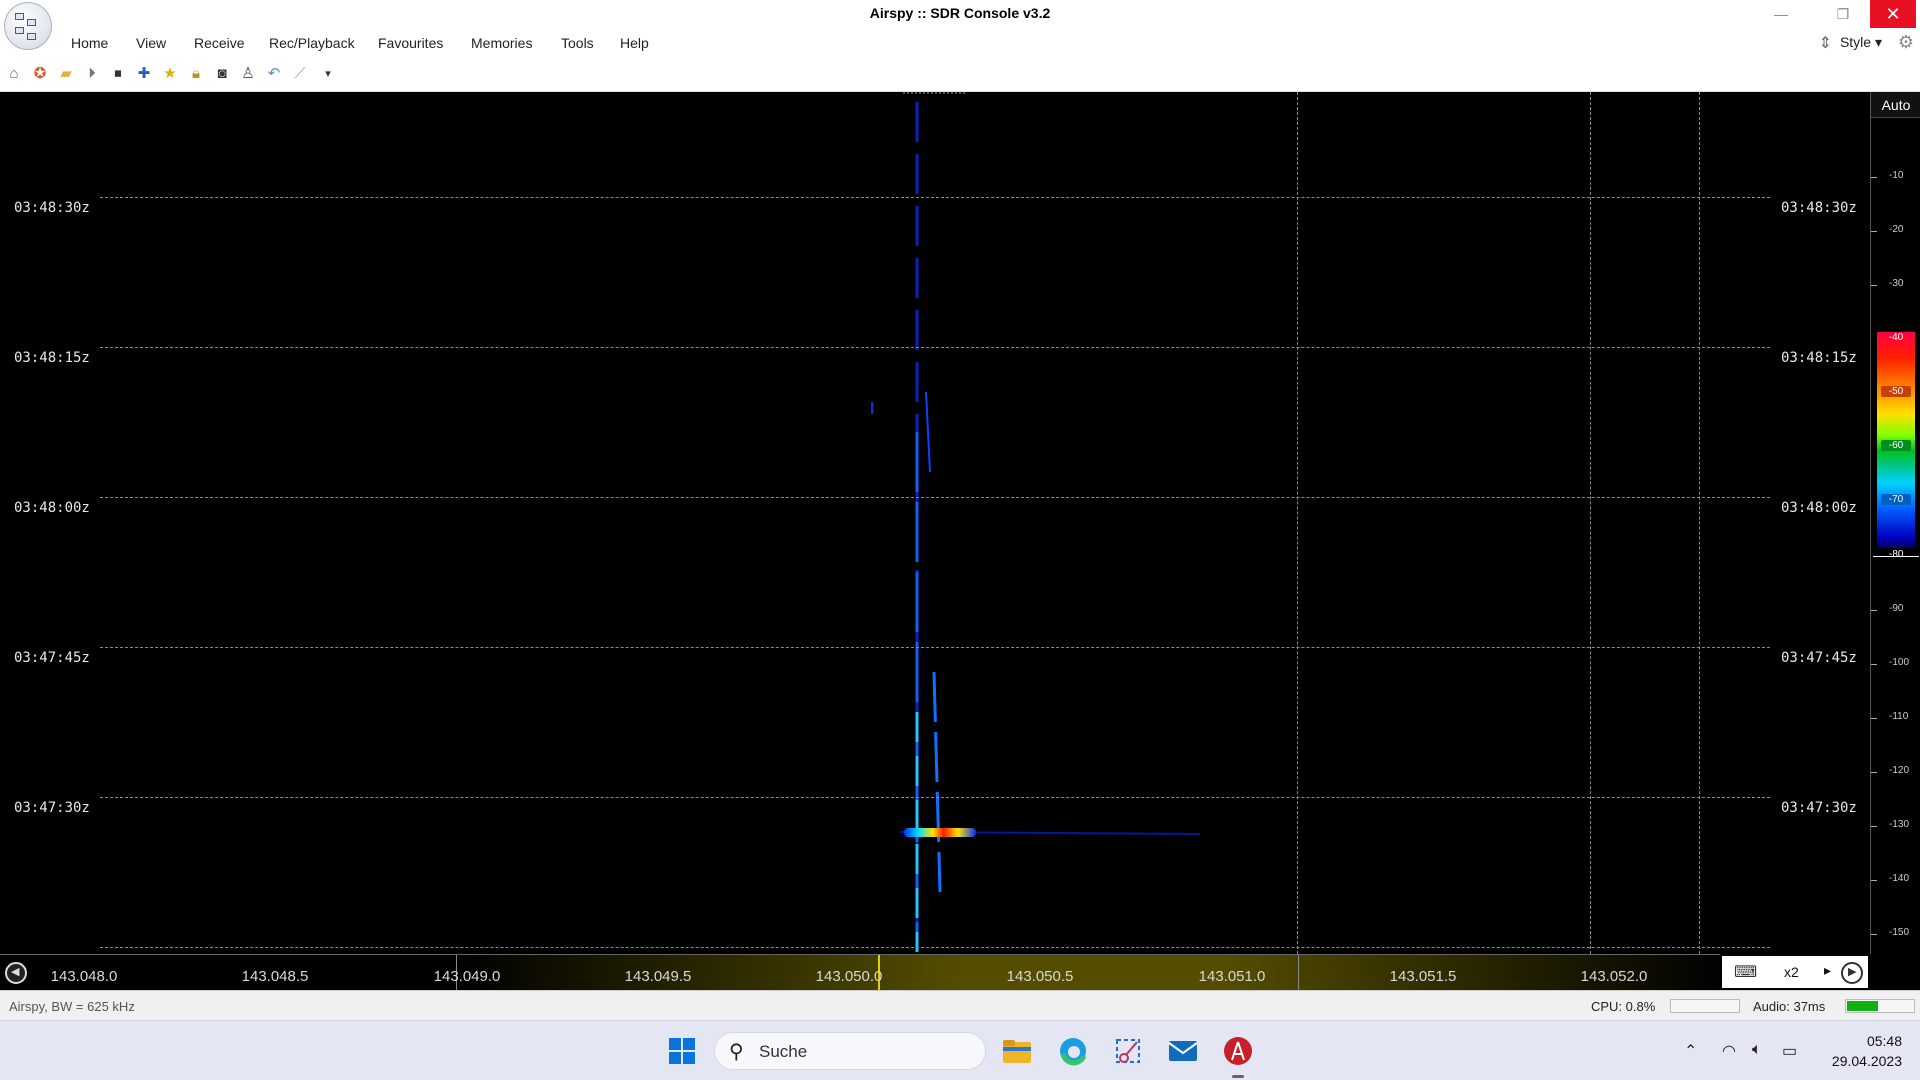  I want to click on search-placeholder: Suche, so click(783, 1051).